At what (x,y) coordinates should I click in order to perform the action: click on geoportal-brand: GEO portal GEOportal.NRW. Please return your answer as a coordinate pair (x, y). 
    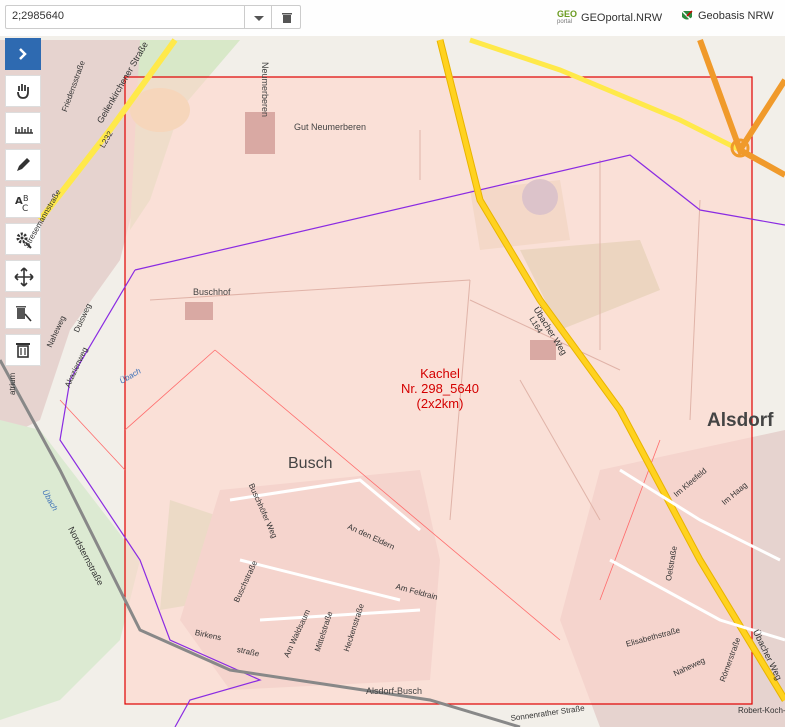
    Looking at the image, I should click on (609, 18).